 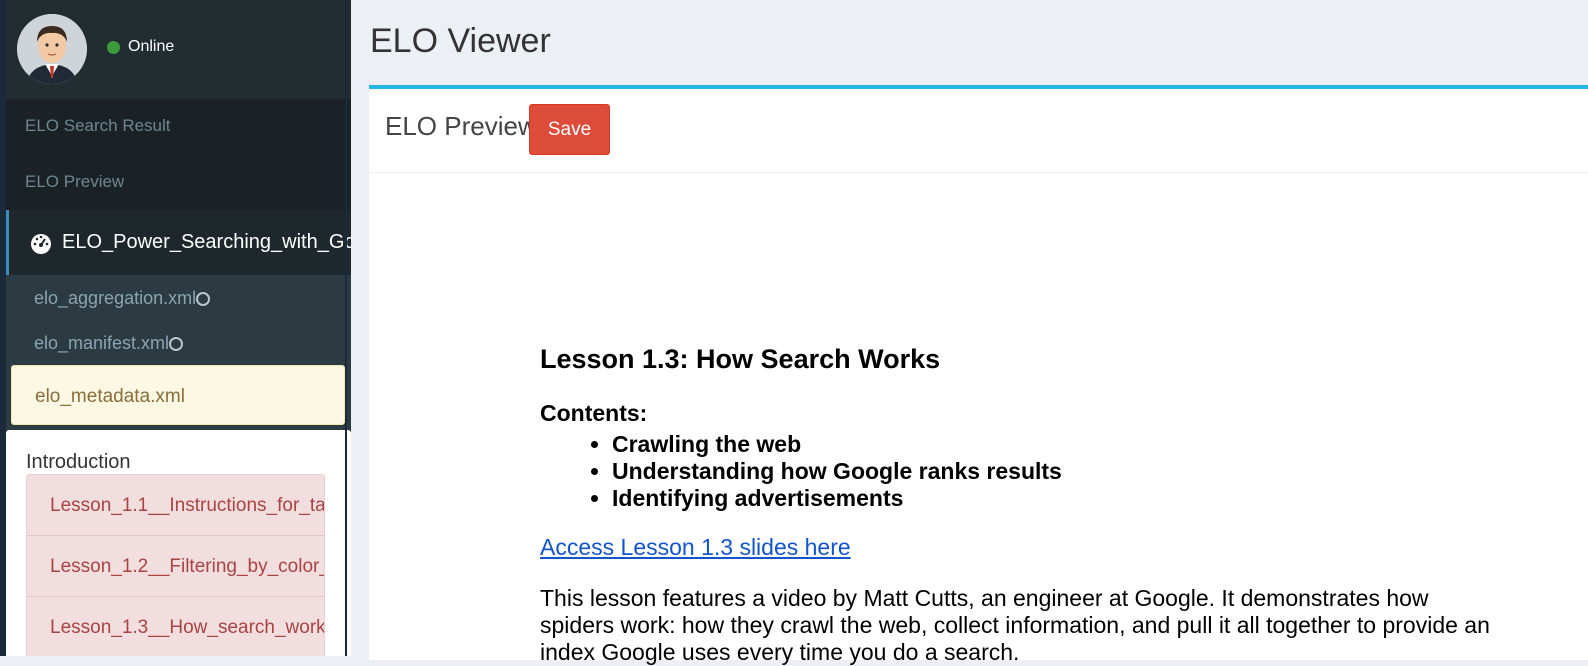 What do you see at coordinates (1056, 471) in the screenshot?
I see `contents-item: Understanding how Google ranks results` at bounding box center [1056, 471].